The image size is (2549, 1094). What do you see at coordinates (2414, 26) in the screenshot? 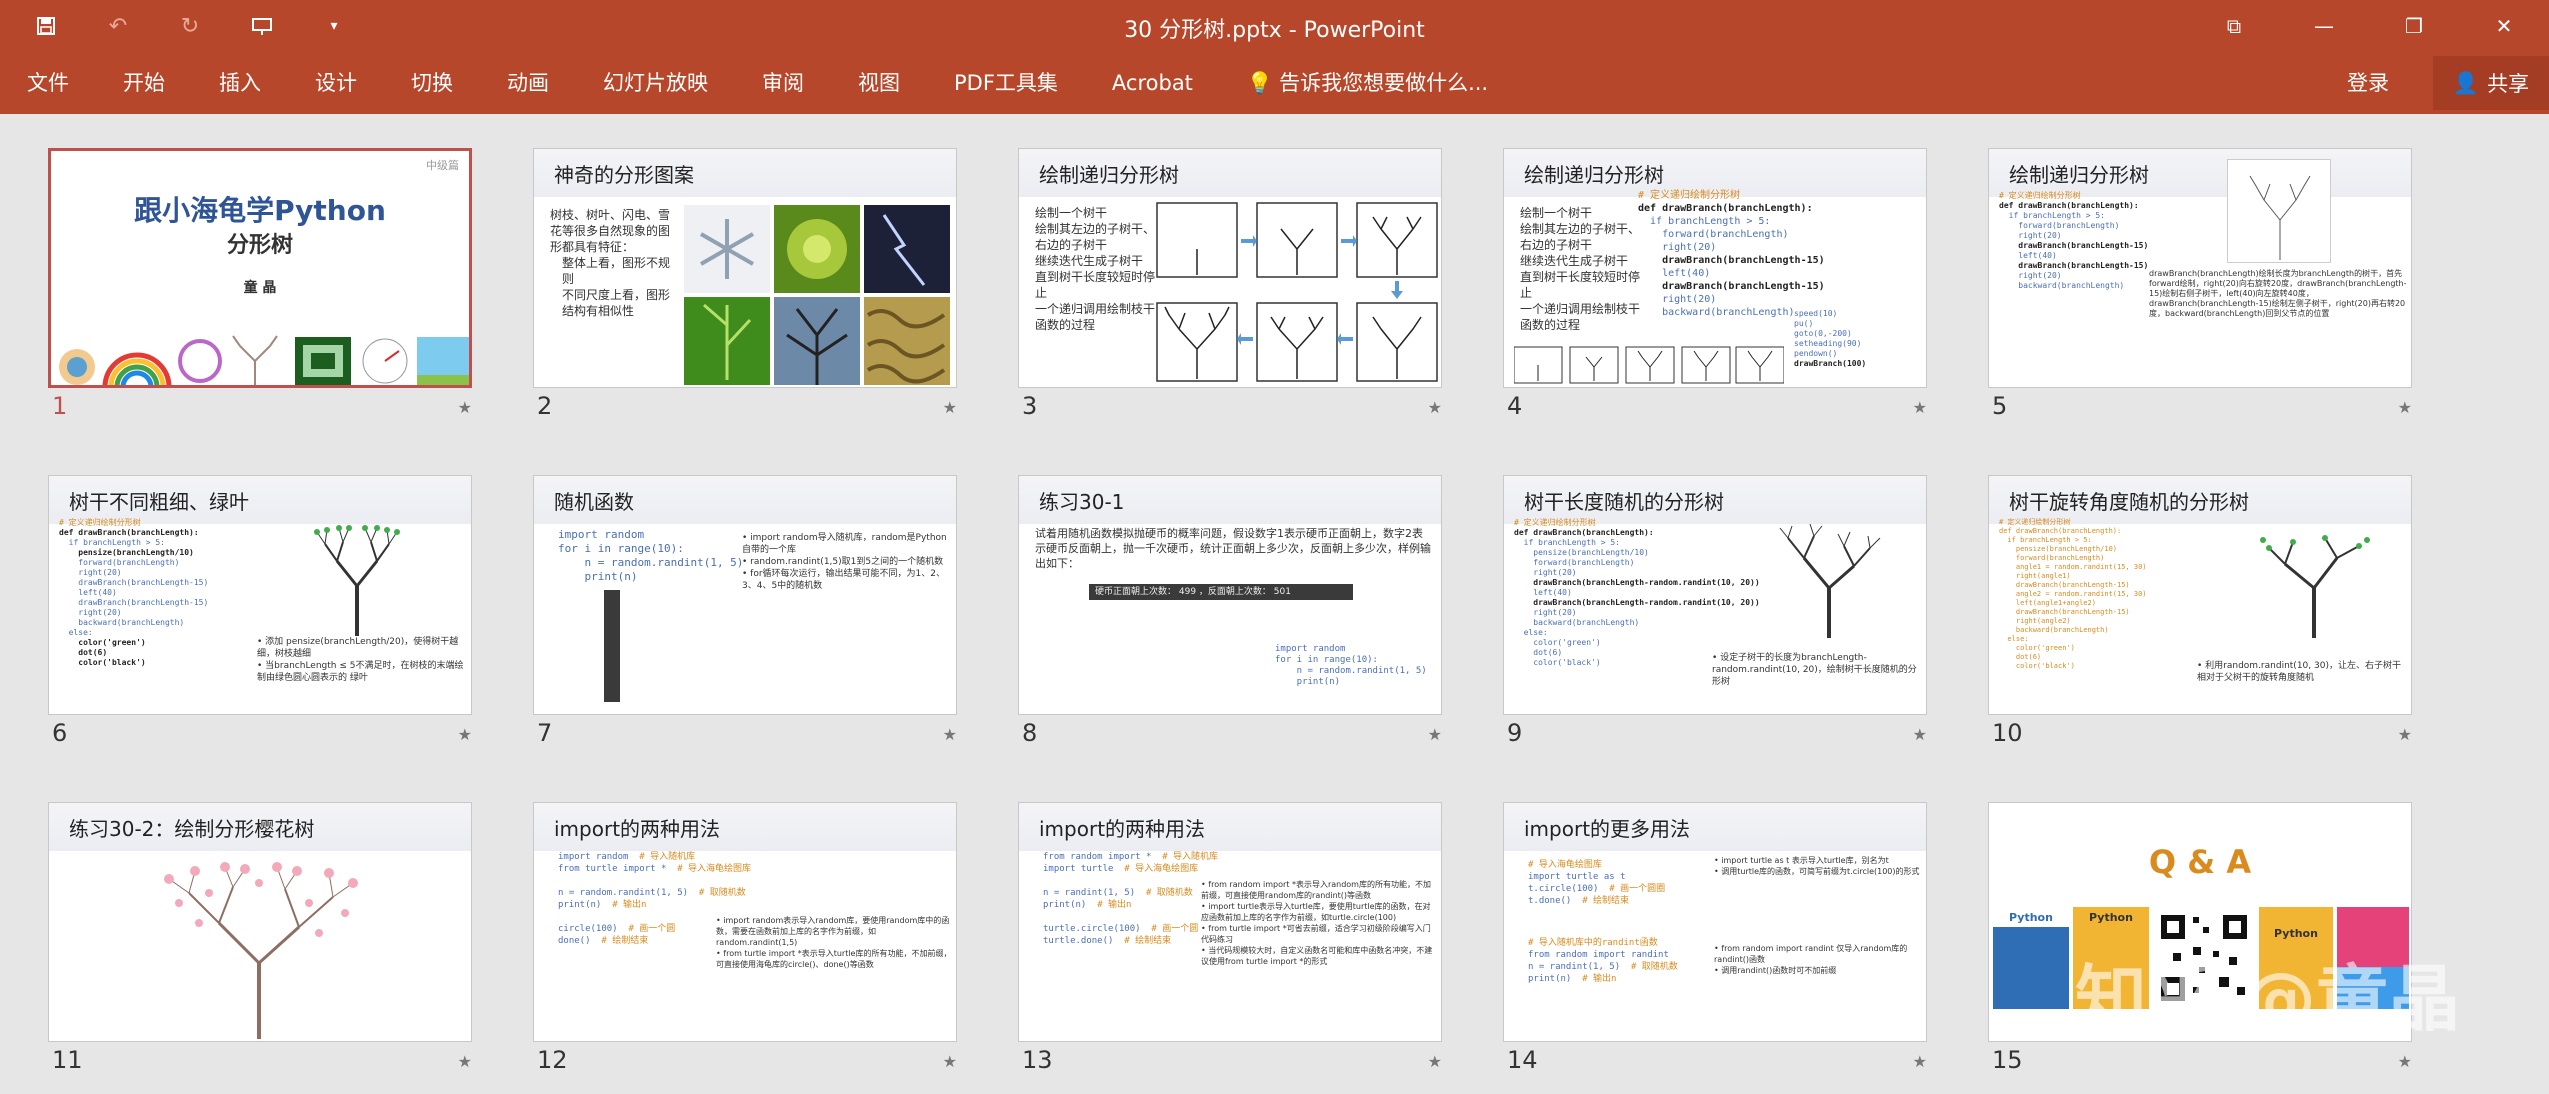
I see `restore-icon: ❐` at bounding box center [2414, 26].